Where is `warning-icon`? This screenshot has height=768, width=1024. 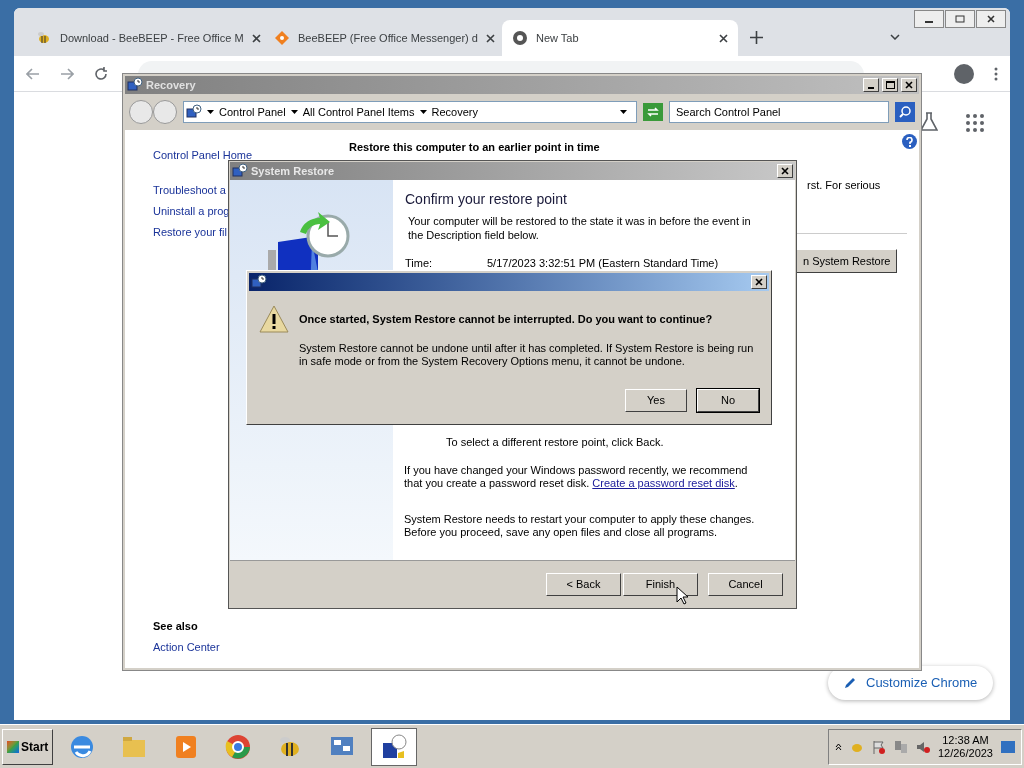
warning-icon is located at coordinates (274, 319).